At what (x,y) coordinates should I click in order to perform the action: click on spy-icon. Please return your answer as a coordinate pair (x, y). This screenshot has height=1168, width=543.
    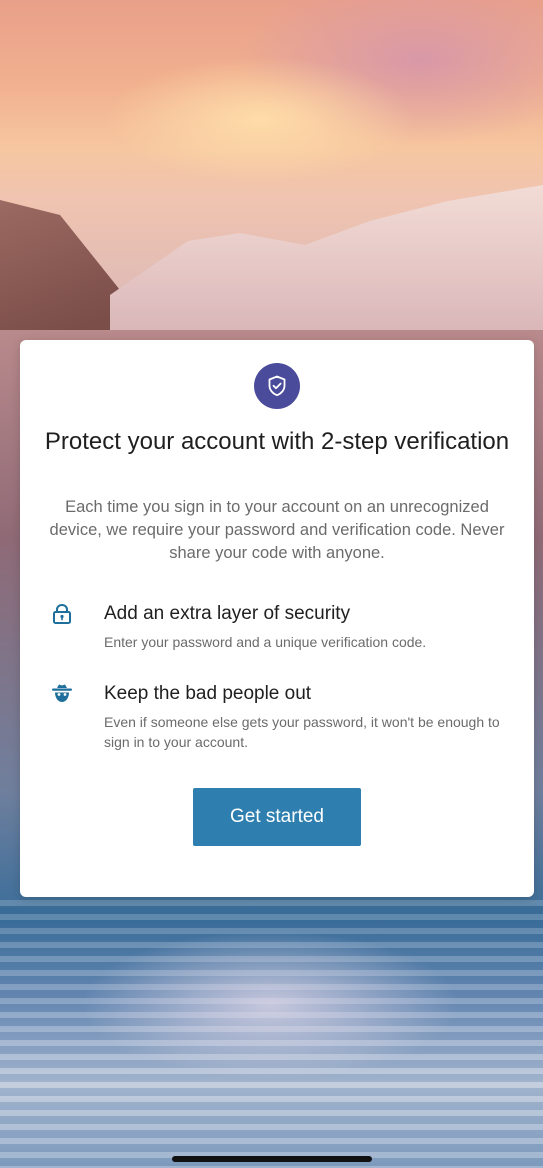
    Looking at the image, I should click on (62, 694).